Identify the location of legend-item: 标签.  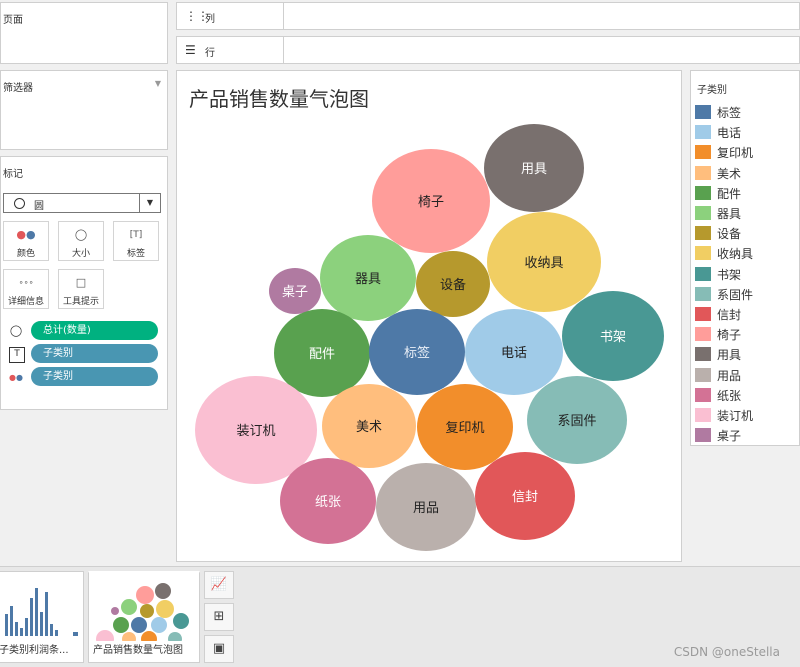
(747, 113).